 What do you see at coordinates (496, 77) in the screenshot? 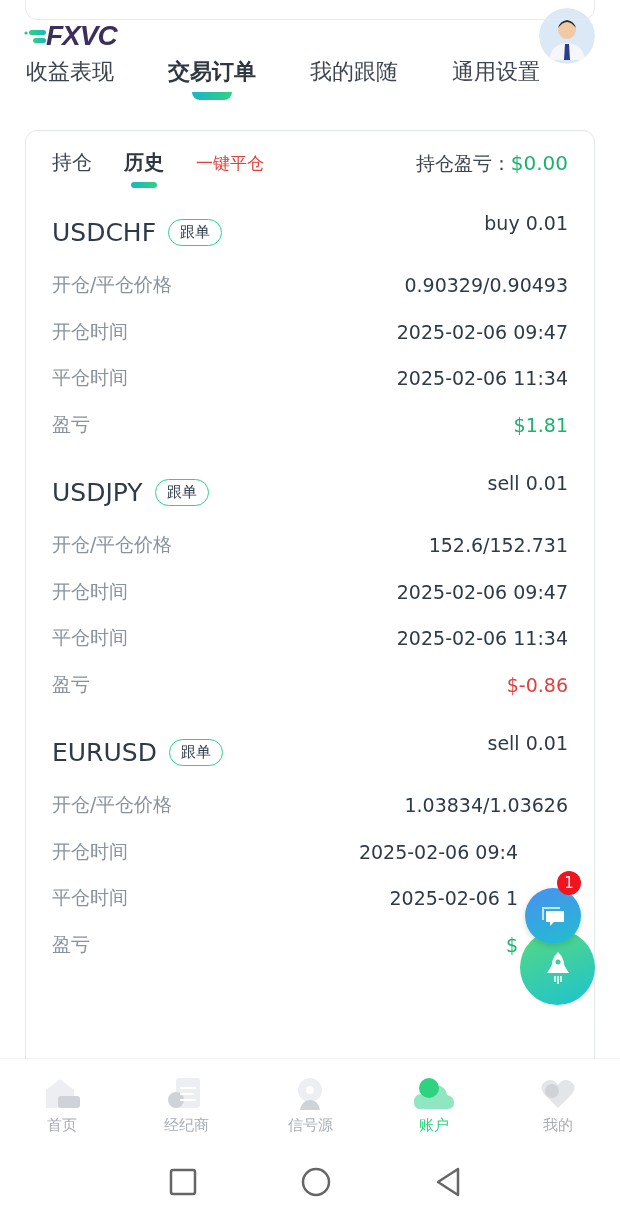
I see `tab: 通用设置` at bounding box center [496, 77].